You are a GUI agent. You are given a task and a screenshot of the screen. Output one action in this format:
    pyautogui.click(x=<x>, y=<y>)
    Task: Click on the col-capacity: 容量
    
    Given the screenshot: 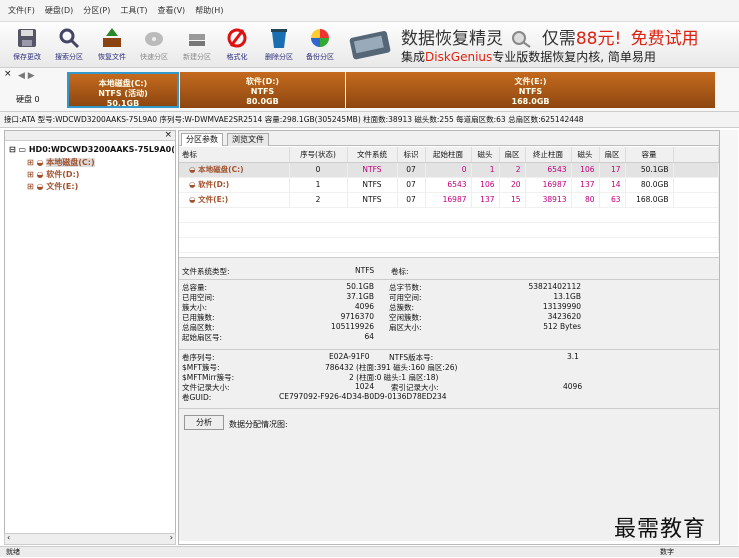 What is the action you would take?
    pyautogui.click(x=649, y=155)
    